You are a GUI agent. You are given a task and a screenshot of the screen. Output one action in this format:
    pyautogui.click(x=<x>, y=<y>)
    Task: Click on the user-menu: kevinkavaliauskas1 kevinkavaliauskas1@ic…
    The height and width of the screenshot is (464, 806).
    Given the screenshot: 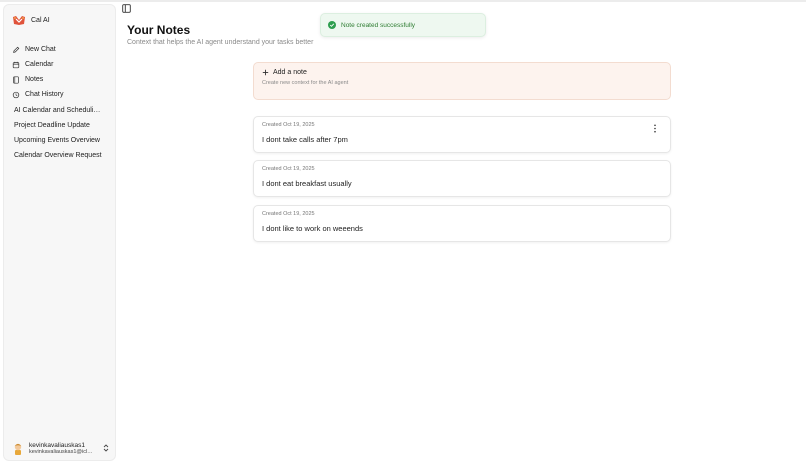 What is the action you would take?
    pyautogui.click(x=62, y=448)
    